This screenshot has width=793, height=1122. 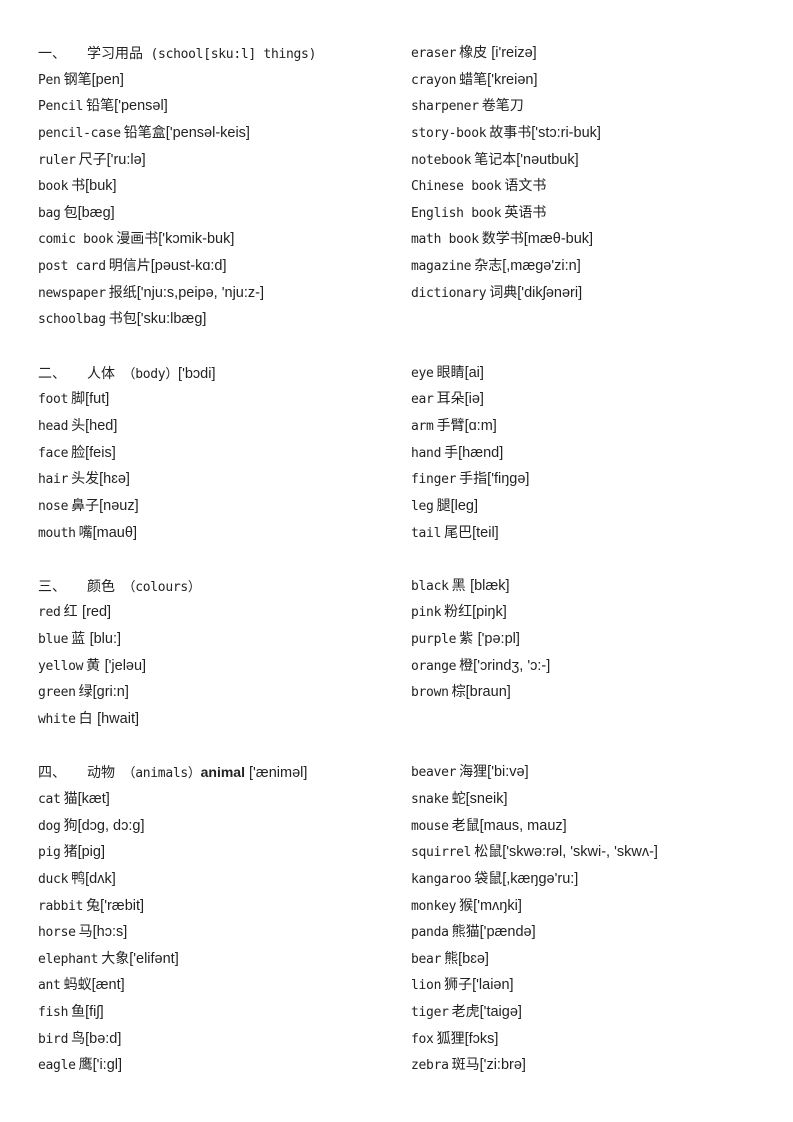 I want to click on chinese-meaning: 红, so click(x=73, y=612).